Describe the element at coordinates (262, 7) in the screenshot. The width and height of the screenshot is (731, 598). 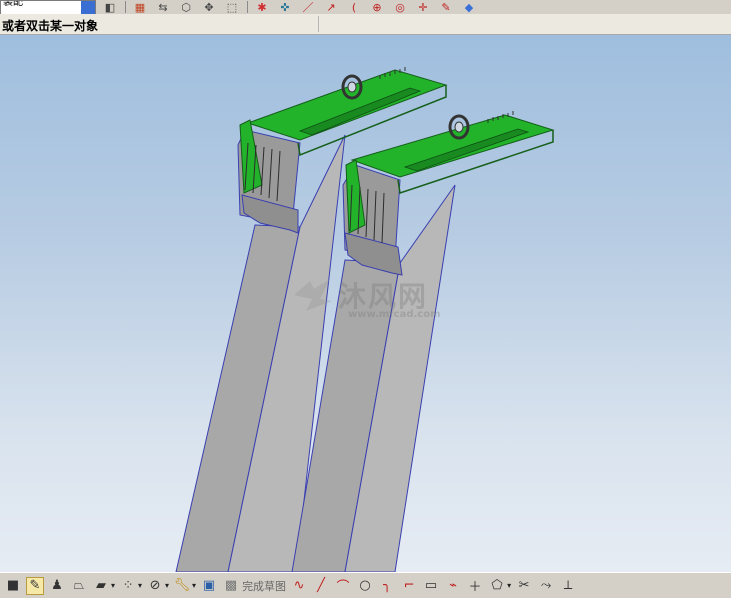
I see `snap-icon: ✱` at that location.